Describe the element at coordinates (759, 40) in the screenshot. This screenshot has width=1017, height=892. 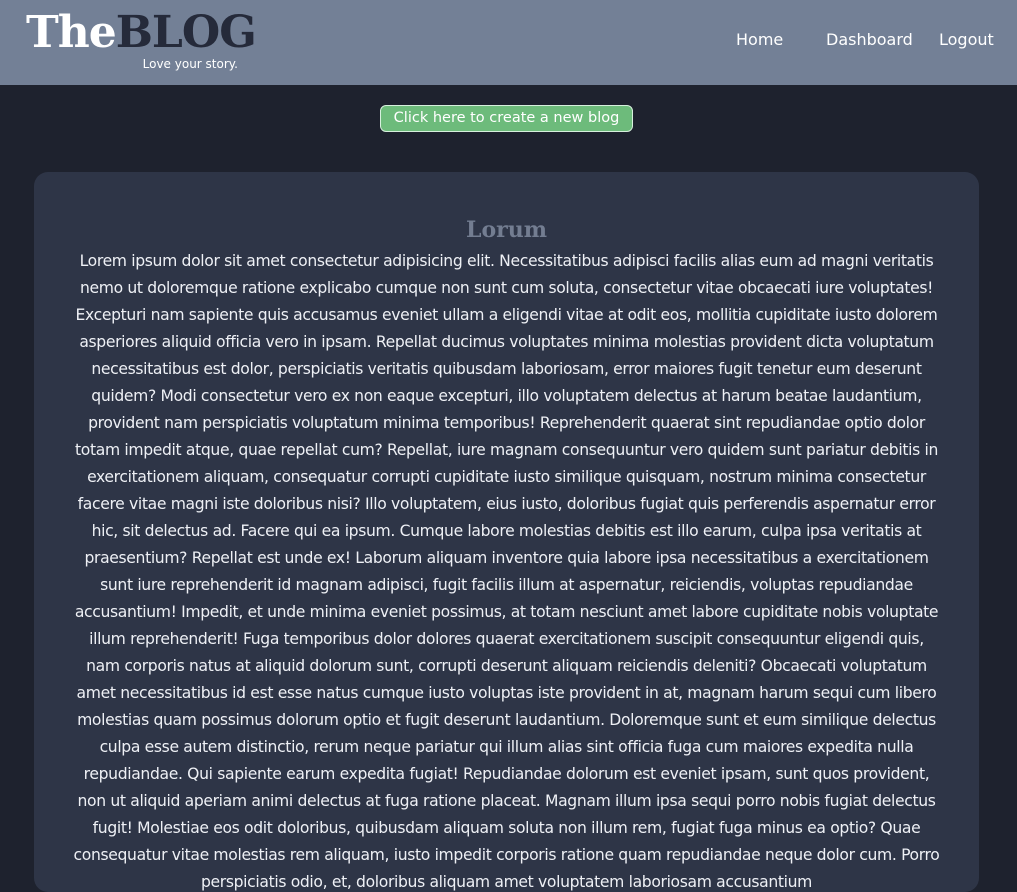
I see `nav-home-link: Home` at that location.